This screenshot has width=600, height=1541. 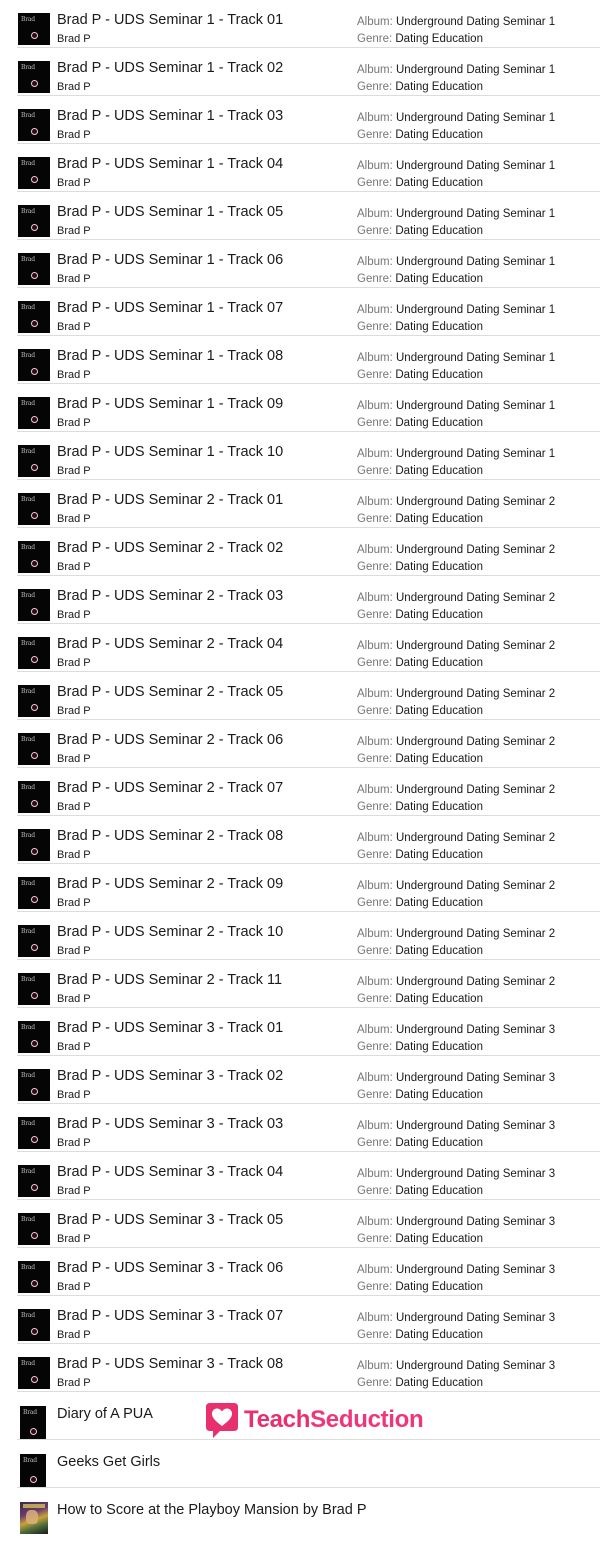 What do you see at coordinates (170, 1124) in the screenshot?
I see `track-title: Brad P - UDS Seminar 3 - Track 03` at bounding box center [170, 1124].